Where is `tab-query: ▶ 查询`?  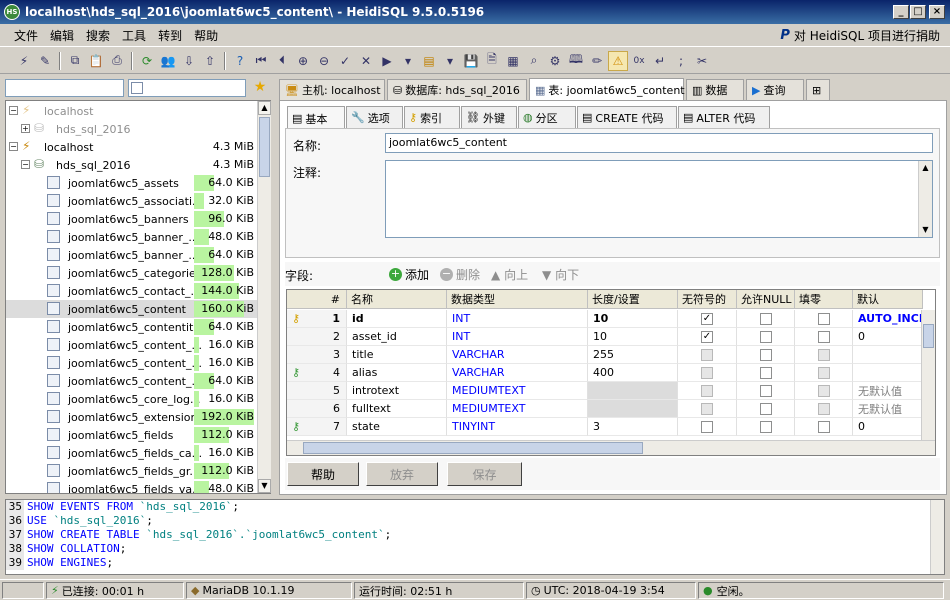
tab-query: ▶ 查询 is located at coordinates (775, 89).